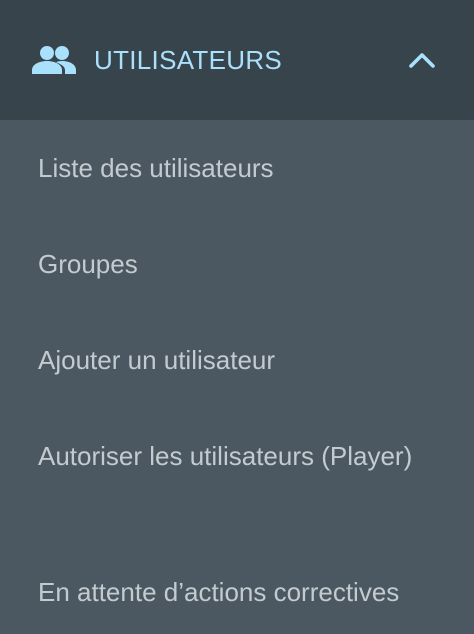 This screenshot has width=474, height=634. Describe the element at coordinates (248, 168) in the screenshot. I see `submenu-item-user-list: Liste des utilisateurs` at that location.